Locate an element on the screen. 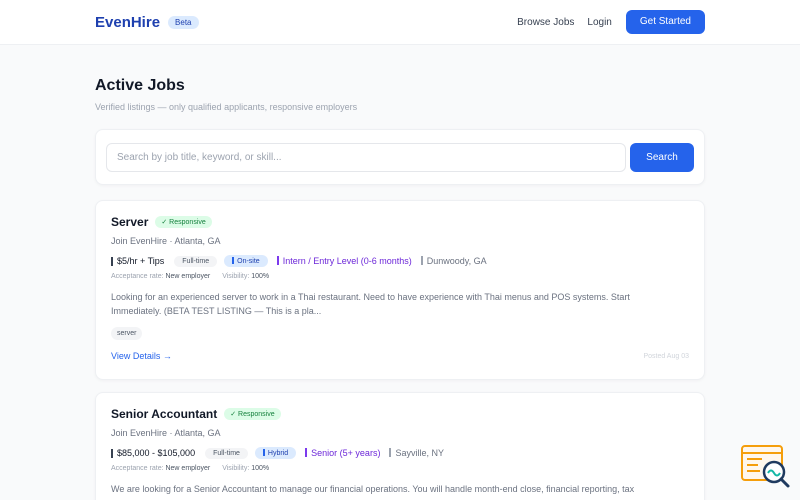 This screenshot has width=800, height=500. work-mode-label: Hybrid is located at coordinates (278, 453).